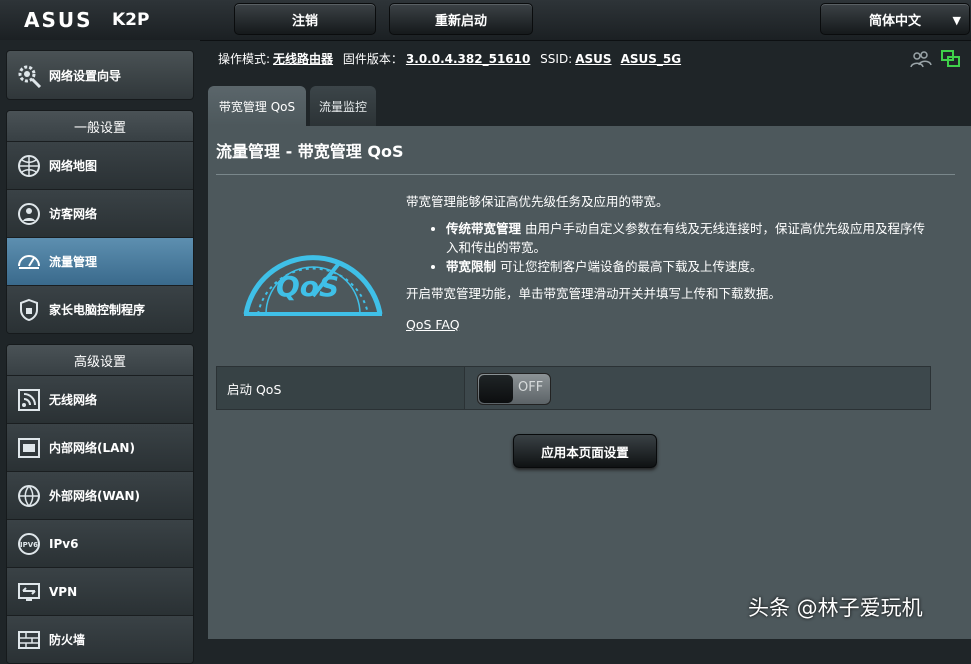 The height and width of the screenshot is (664, 971). I want to click on sidebar-item-network-map: 网络地图, so click(100, 166).